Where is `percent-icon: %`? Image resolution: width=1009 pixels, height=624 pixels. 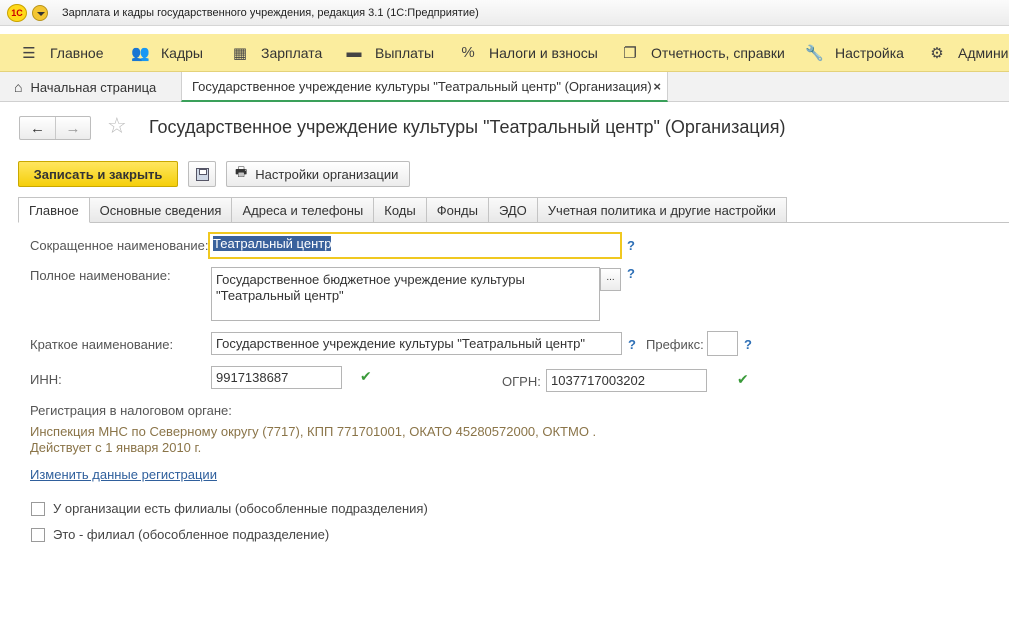
percent-icon: % is located at coordinates (468, 52).